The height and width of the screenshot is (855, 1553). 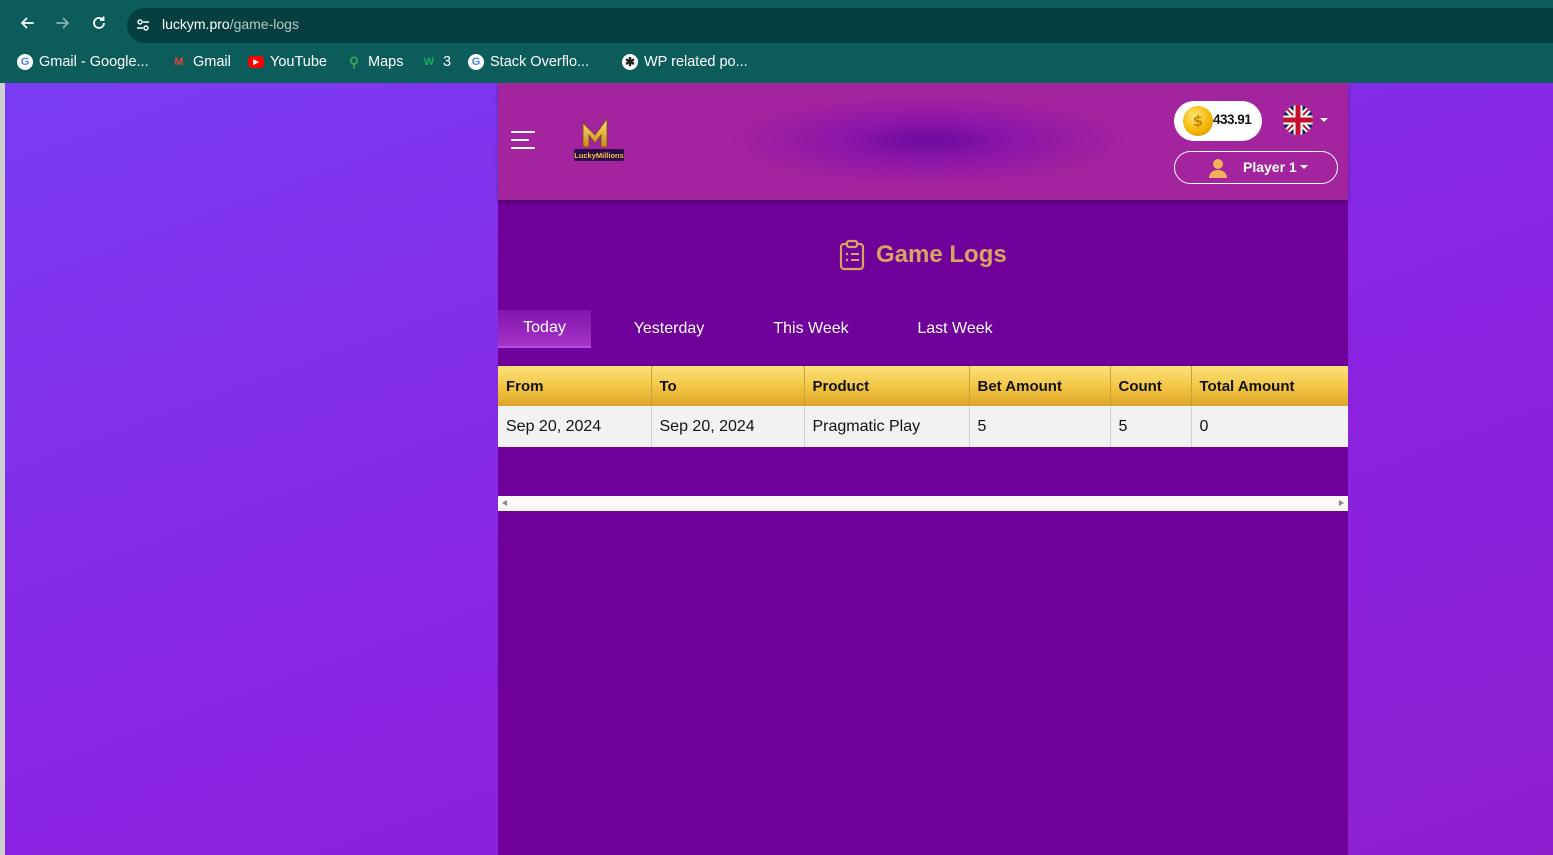 What do you see at coordinates (923, 503) in the screenshot?
I see `horizontal-scrollbar` at bounding box center [923, 503].